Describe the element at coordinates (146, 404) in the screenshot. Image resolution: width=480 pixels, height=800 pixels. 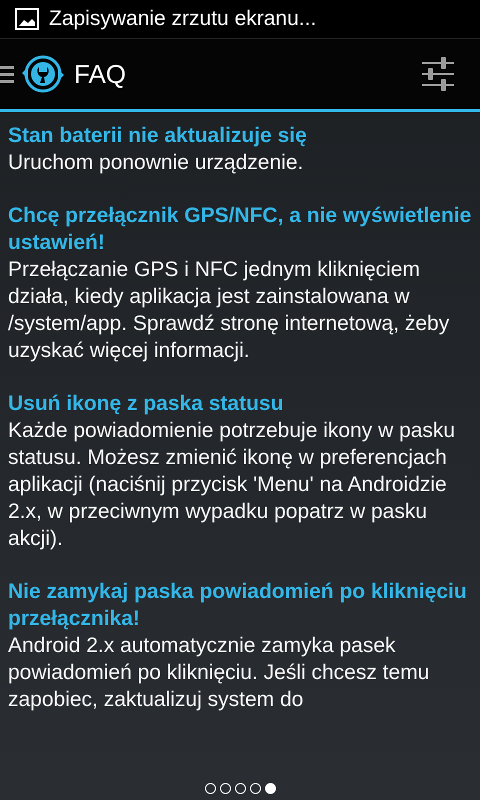
I see `faq-question: Usuń ikonę z paska statusu` at that location.